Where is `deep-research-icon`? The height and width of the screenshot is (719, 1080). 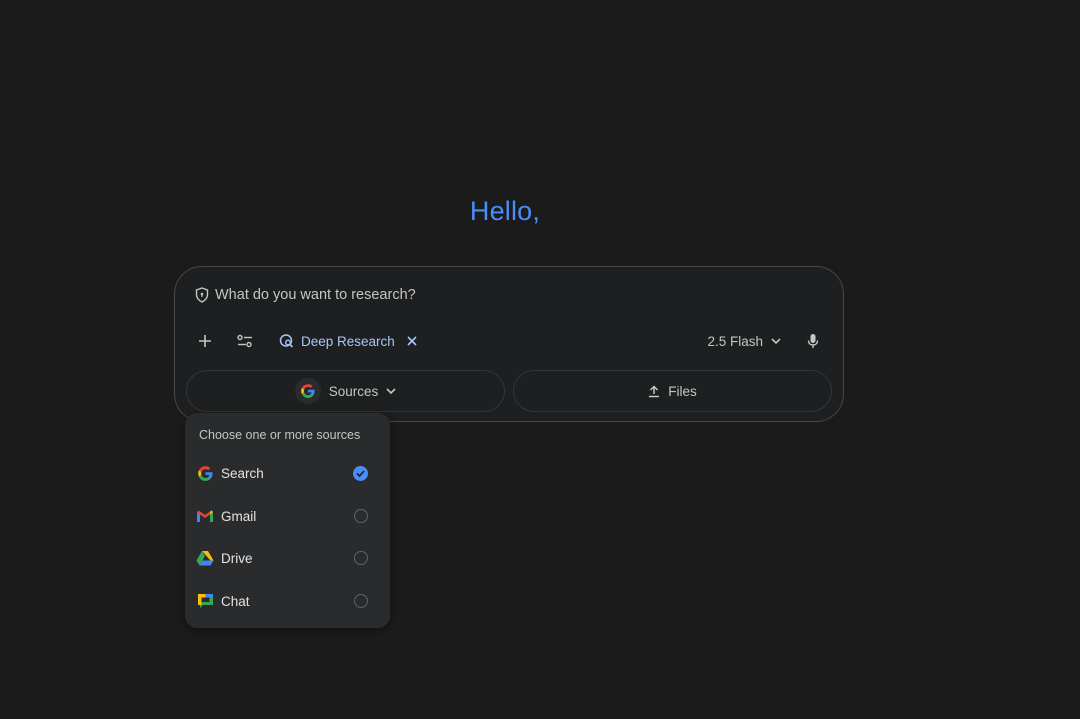 deep-research-icon is located at coordinates (286, 341).